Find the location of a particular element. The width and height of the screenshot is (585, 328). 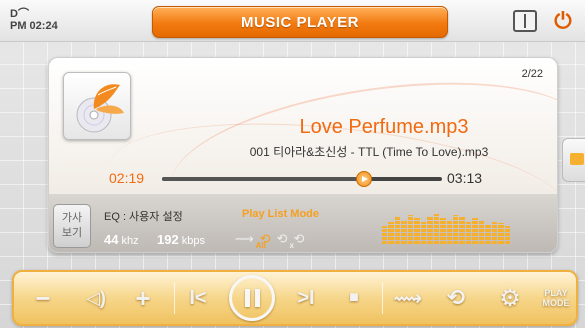

current-time: 02:19 is located at coordinates (127, 178).